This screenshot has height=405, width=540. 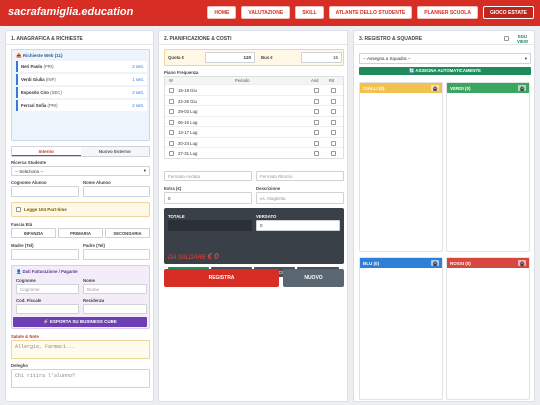 What do you see at coordinates (266, 12) in the screenshot?
I see `nav-valutazione: VALUTAZIONE` at bounding box center [266, 12].